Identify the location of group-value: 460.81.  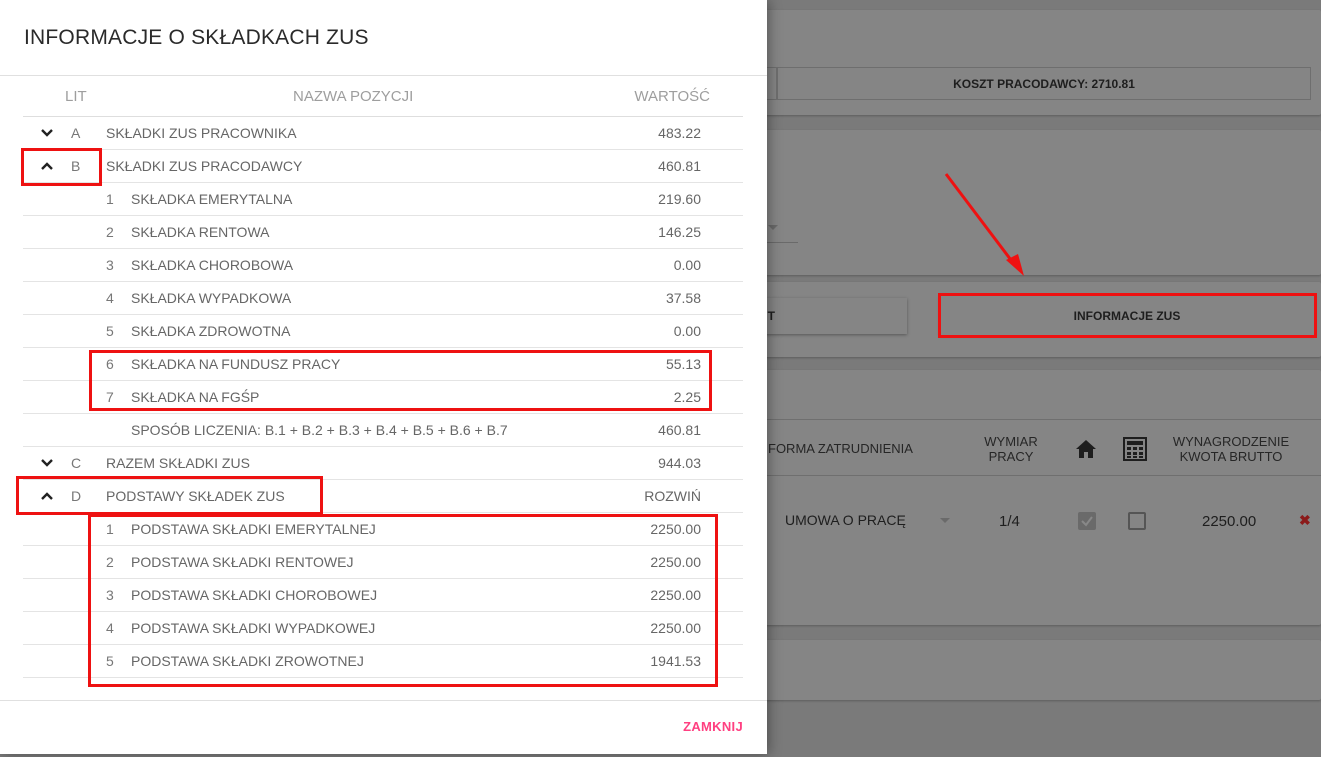
(679, 166).